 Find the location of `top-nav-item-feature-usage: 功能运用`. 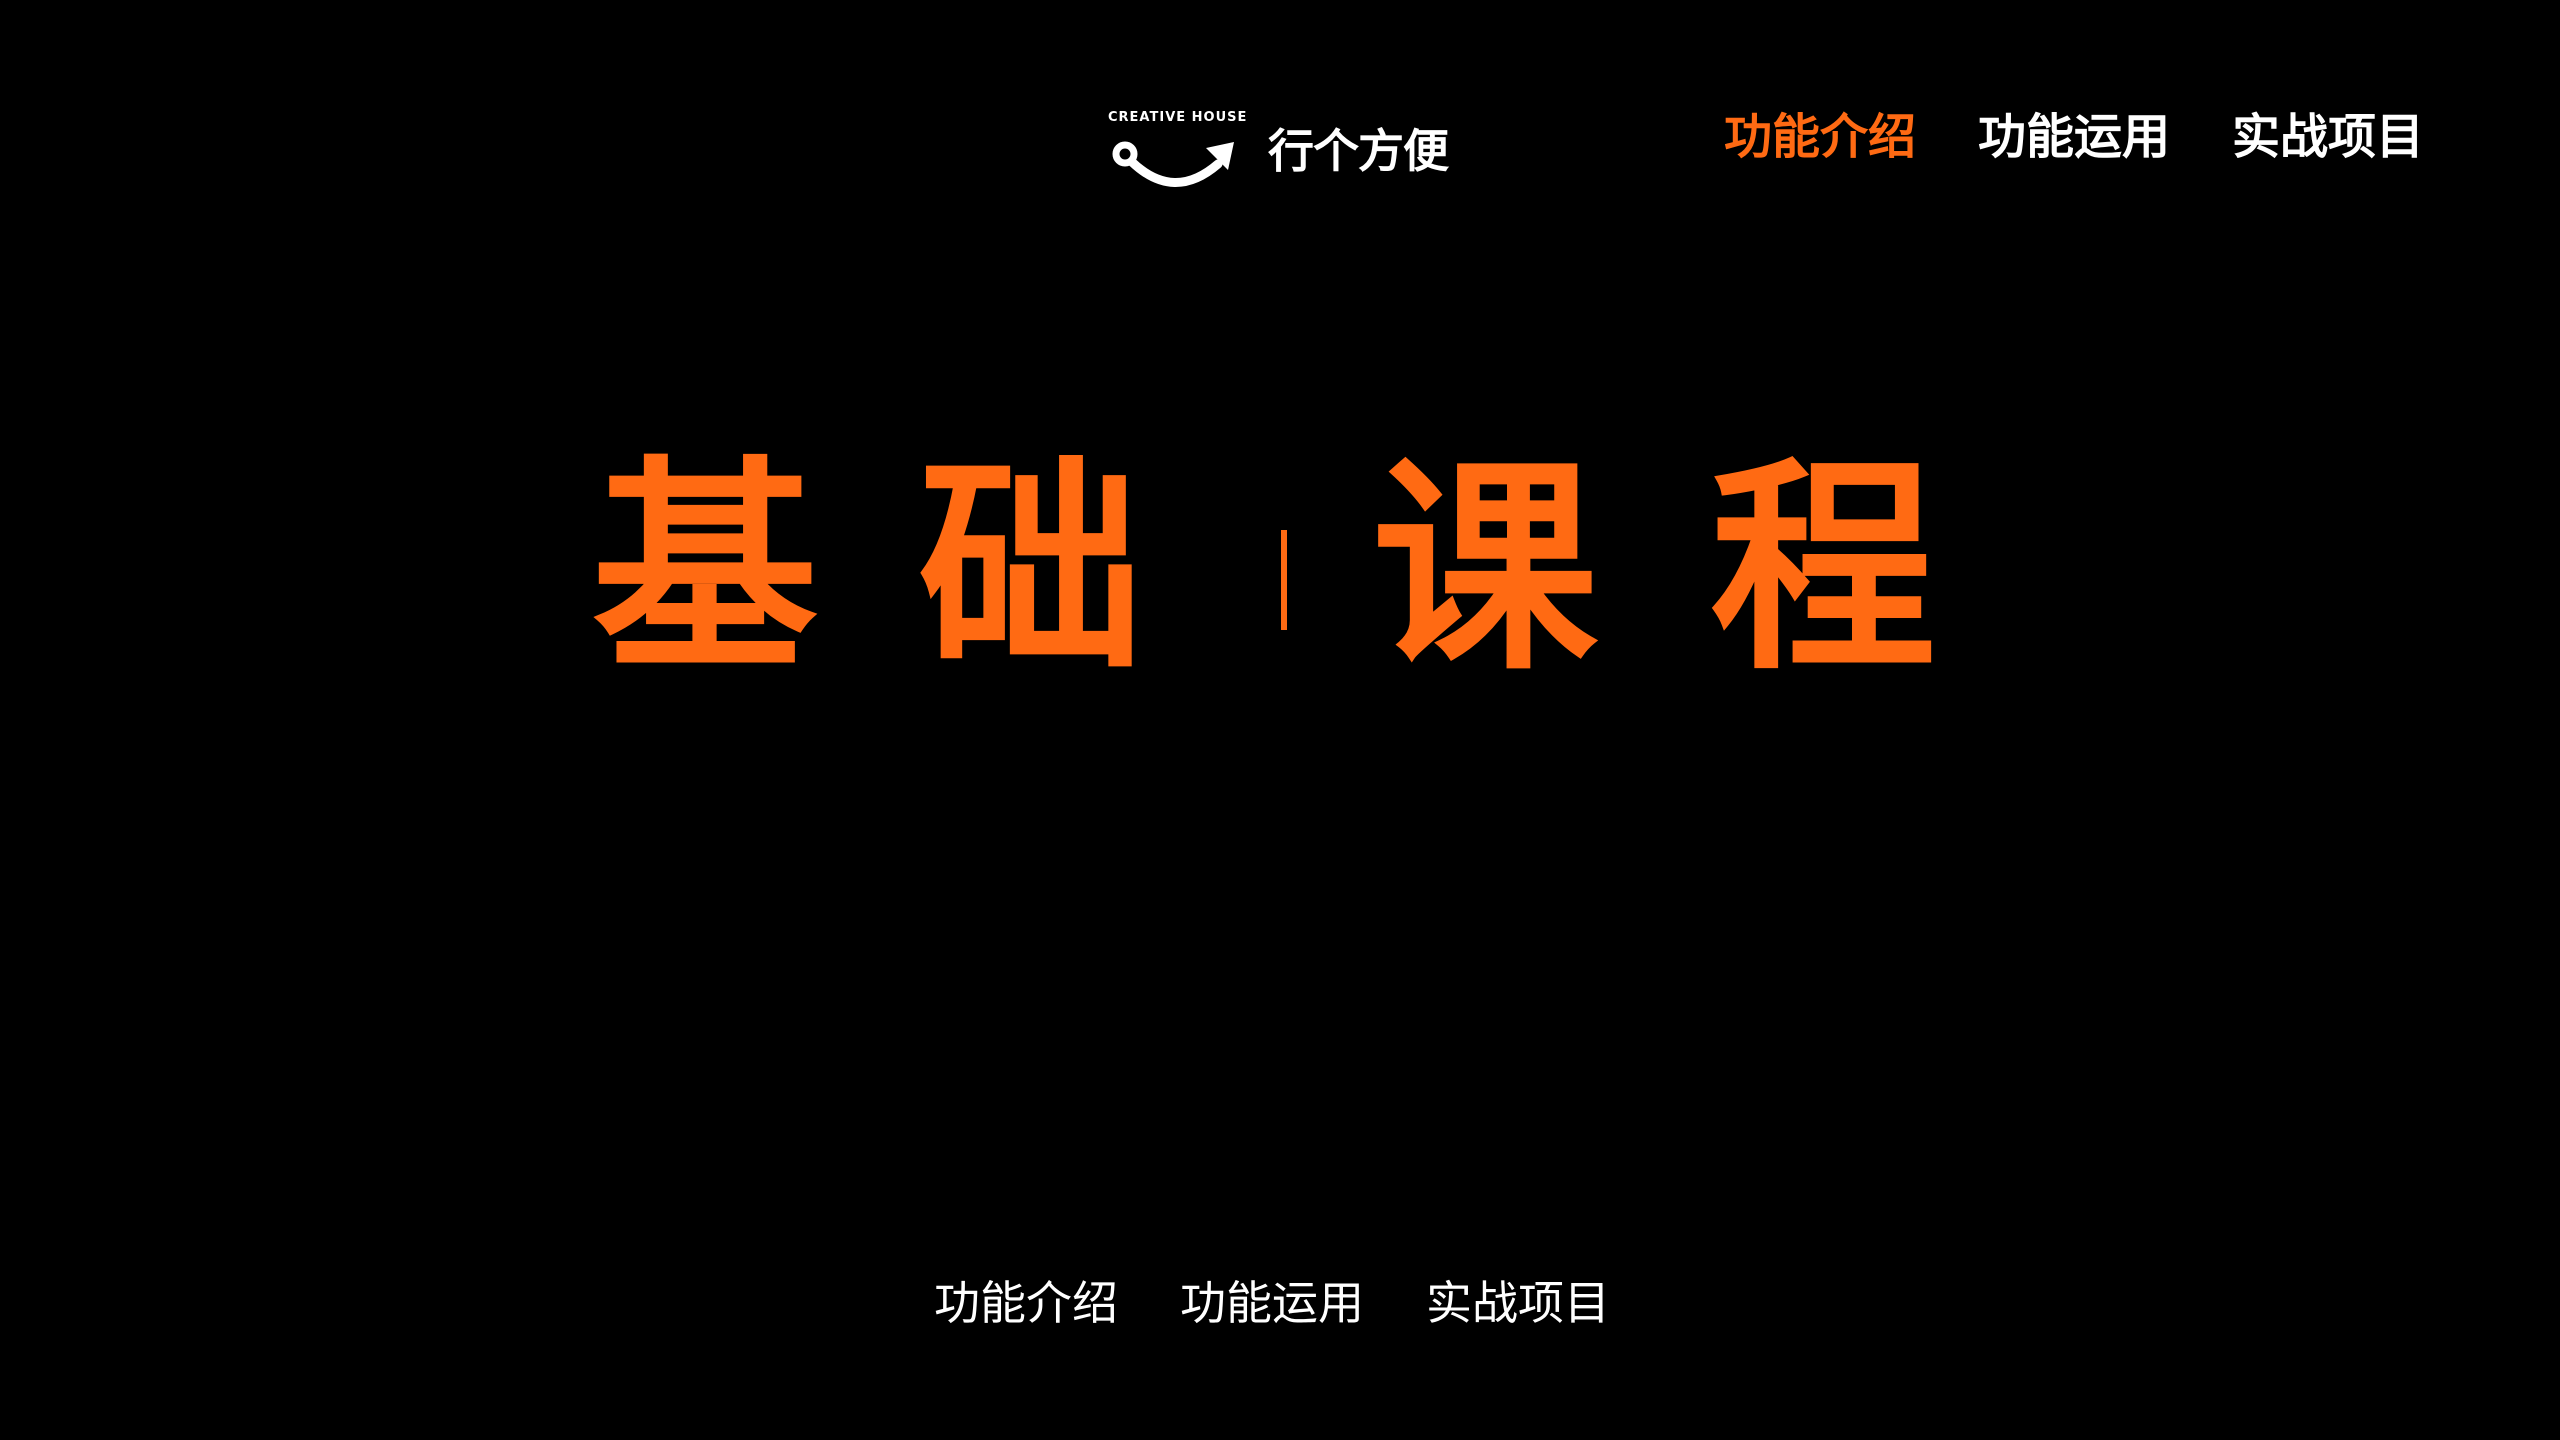

top-nav-item-feature-usage: 功能运用 is located at coordinates (2074, 137).